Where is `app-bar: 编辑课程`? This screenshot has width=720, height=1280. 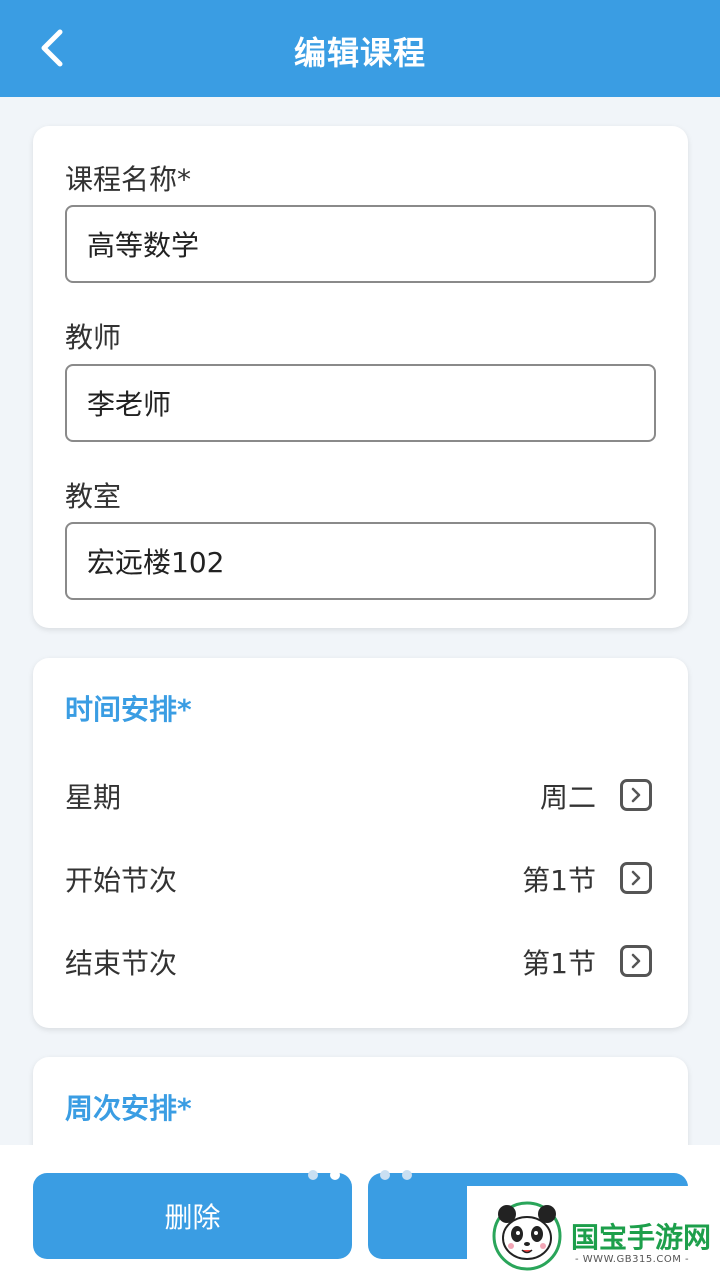
app-bar: 编辑课程 is located at coordinates (360, 48).